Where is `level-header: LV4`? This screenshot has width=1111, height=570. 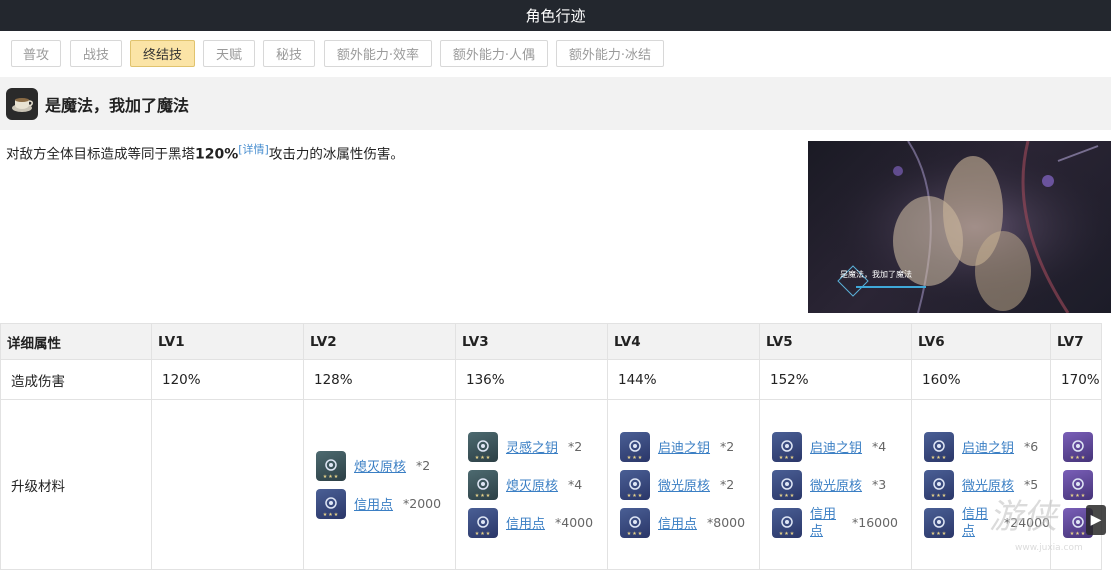 level-header: LV4 is located at coordinates (683, 341).